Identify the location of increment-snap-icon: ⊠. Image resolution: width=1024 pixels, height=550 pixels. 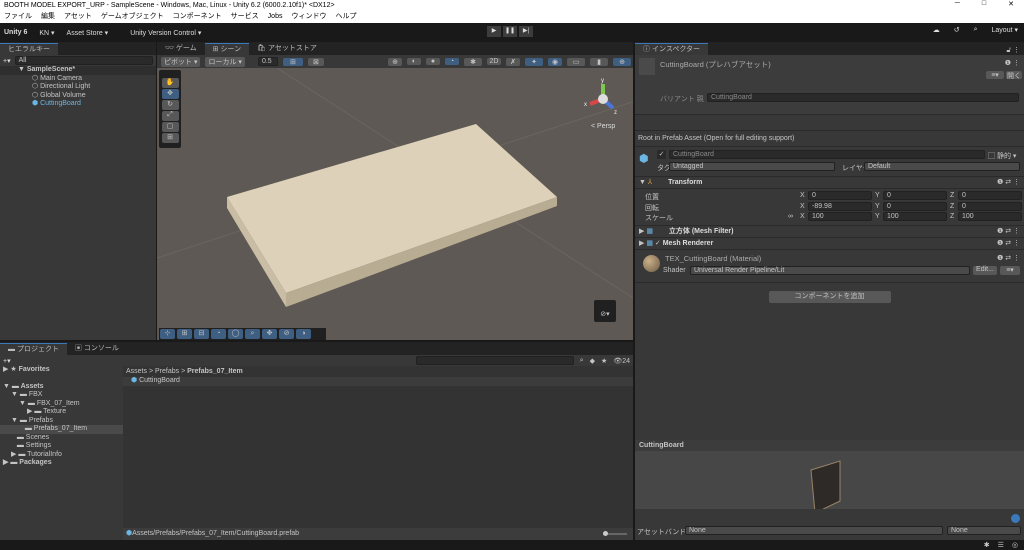
(315, 61).